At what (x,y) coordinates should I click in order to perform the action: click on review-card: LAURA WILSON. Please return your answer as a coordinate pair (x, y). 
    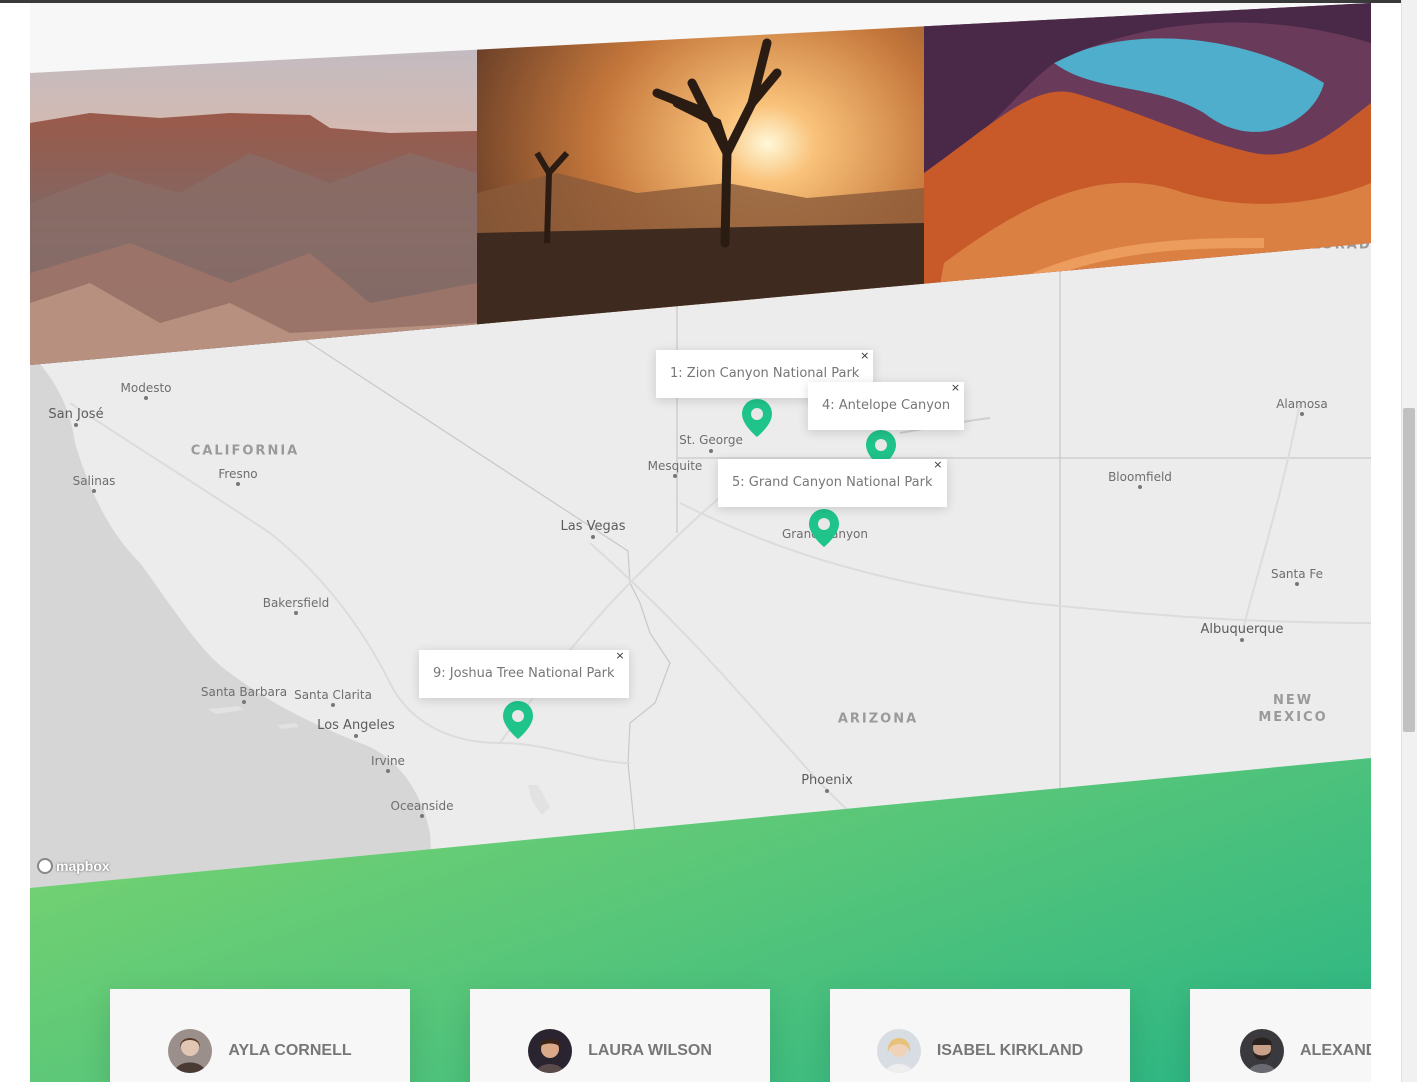
    Looking at the image, I should click on (620, 1035).